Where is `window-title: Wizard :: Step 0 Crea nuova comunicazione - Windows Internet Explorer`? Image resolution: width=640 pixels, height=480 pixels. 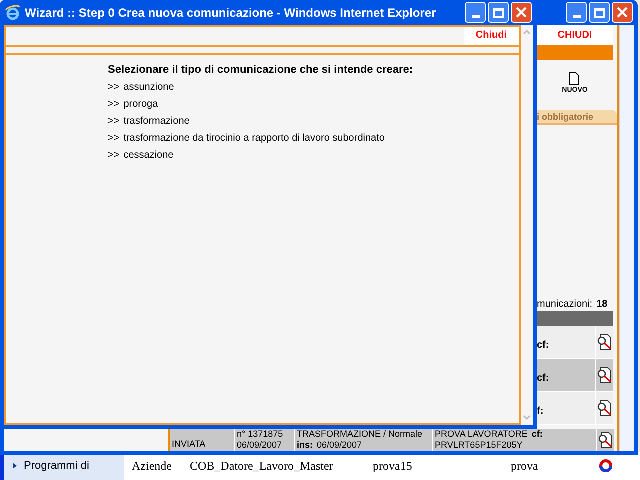 window-title: Wizard :: Step 0 Crea nuova comunicazione - Windows Internet Explorer is located at coordinates (231, 13).